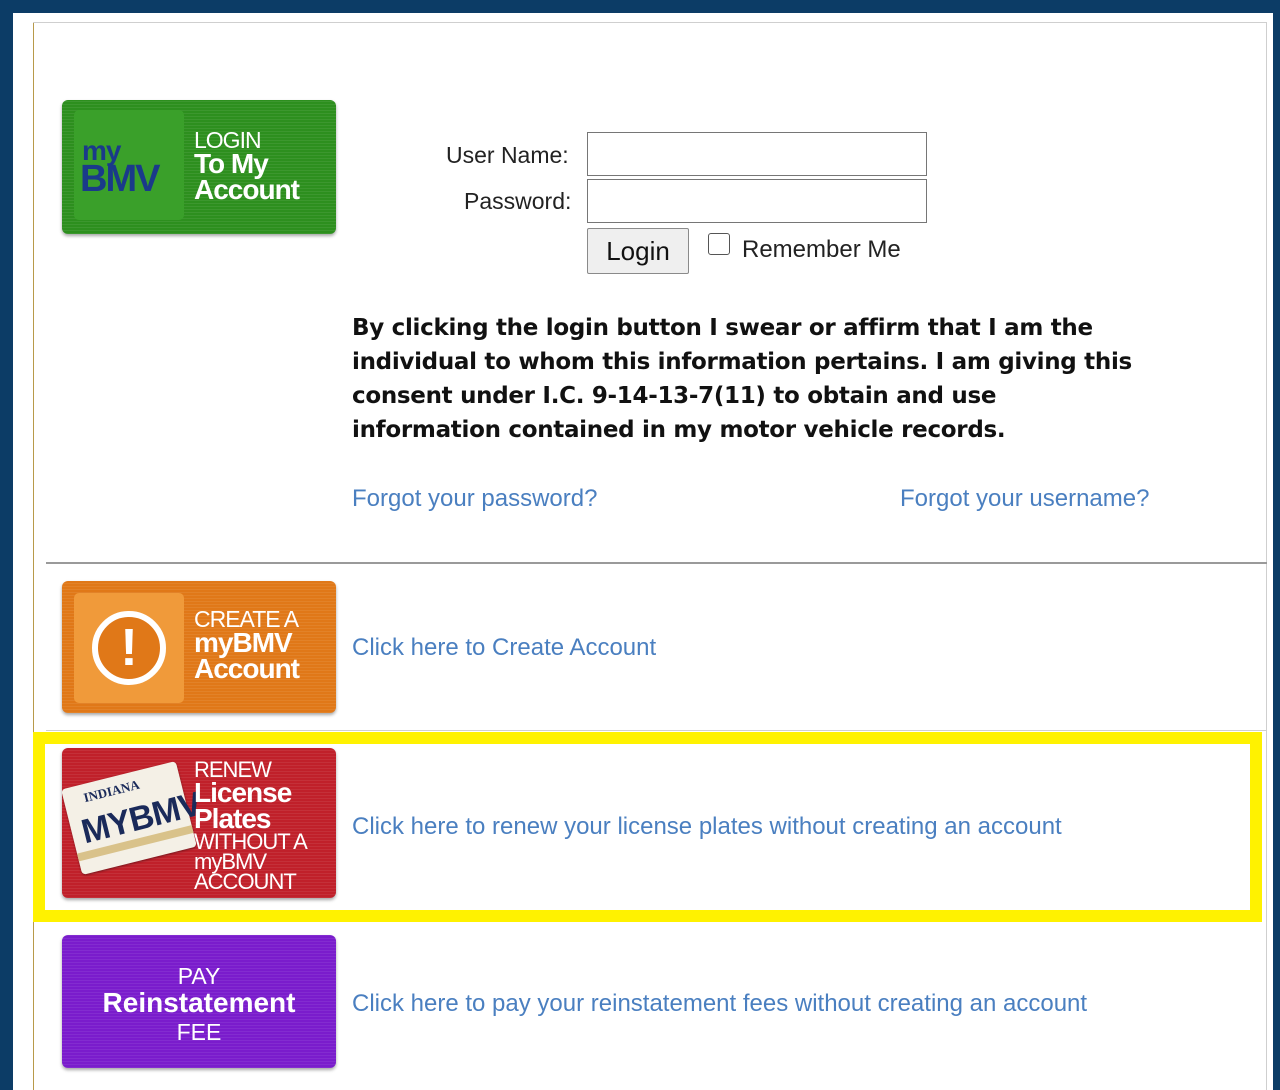 Image resolution: width=1280 pixels, height=1090 pixels. Describe the element at coordinates (757, 154) in the screenshot. I see `username-input` at that location.